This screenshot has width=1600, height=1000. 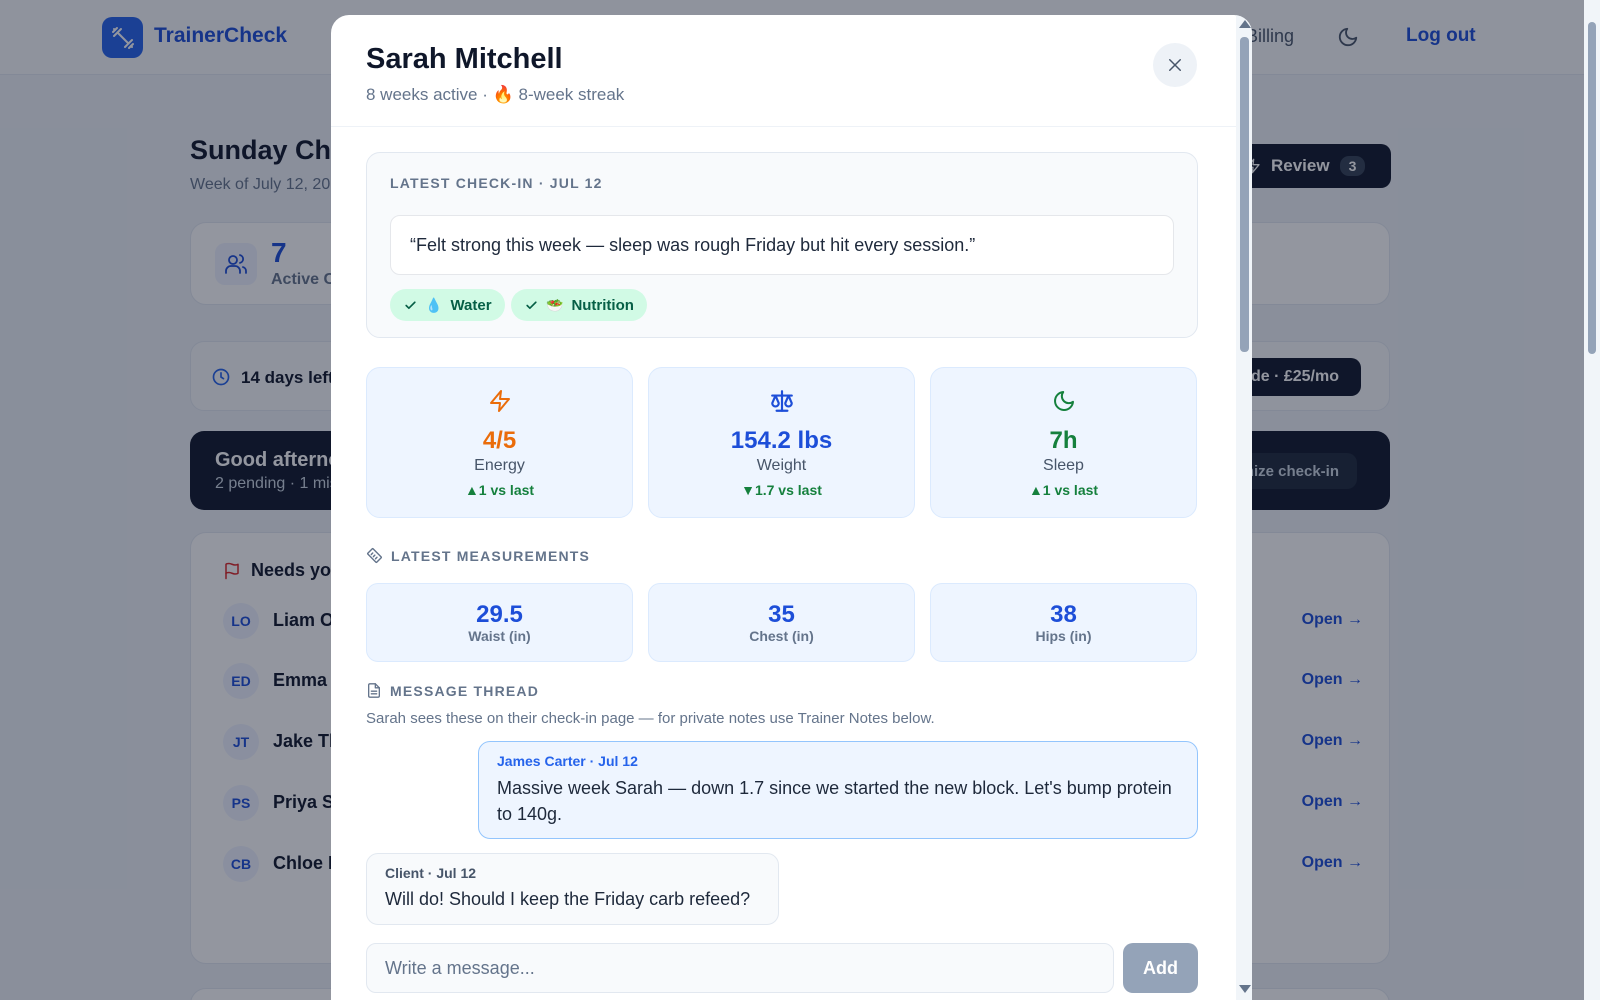 I want to click on measurement-value: 29.5, so click(x=499, y=614).